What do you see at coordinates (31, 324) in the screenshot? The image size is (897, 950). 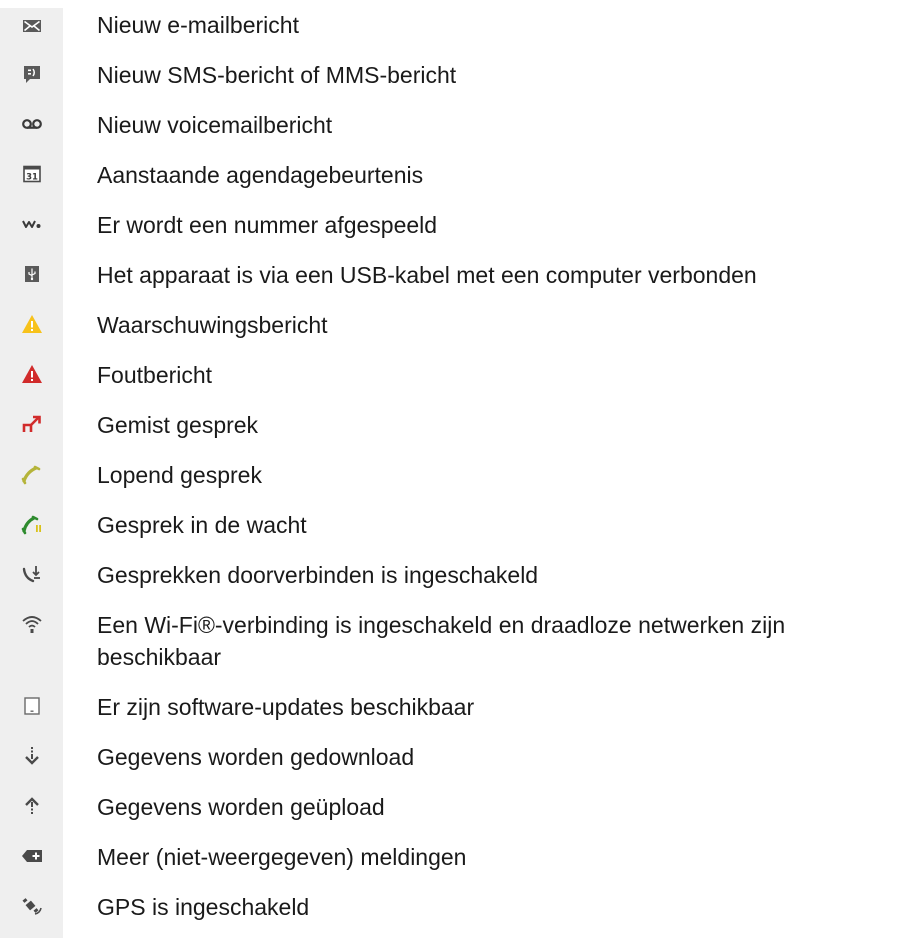 I see `warning-icon` at bounding box center [31, 324].